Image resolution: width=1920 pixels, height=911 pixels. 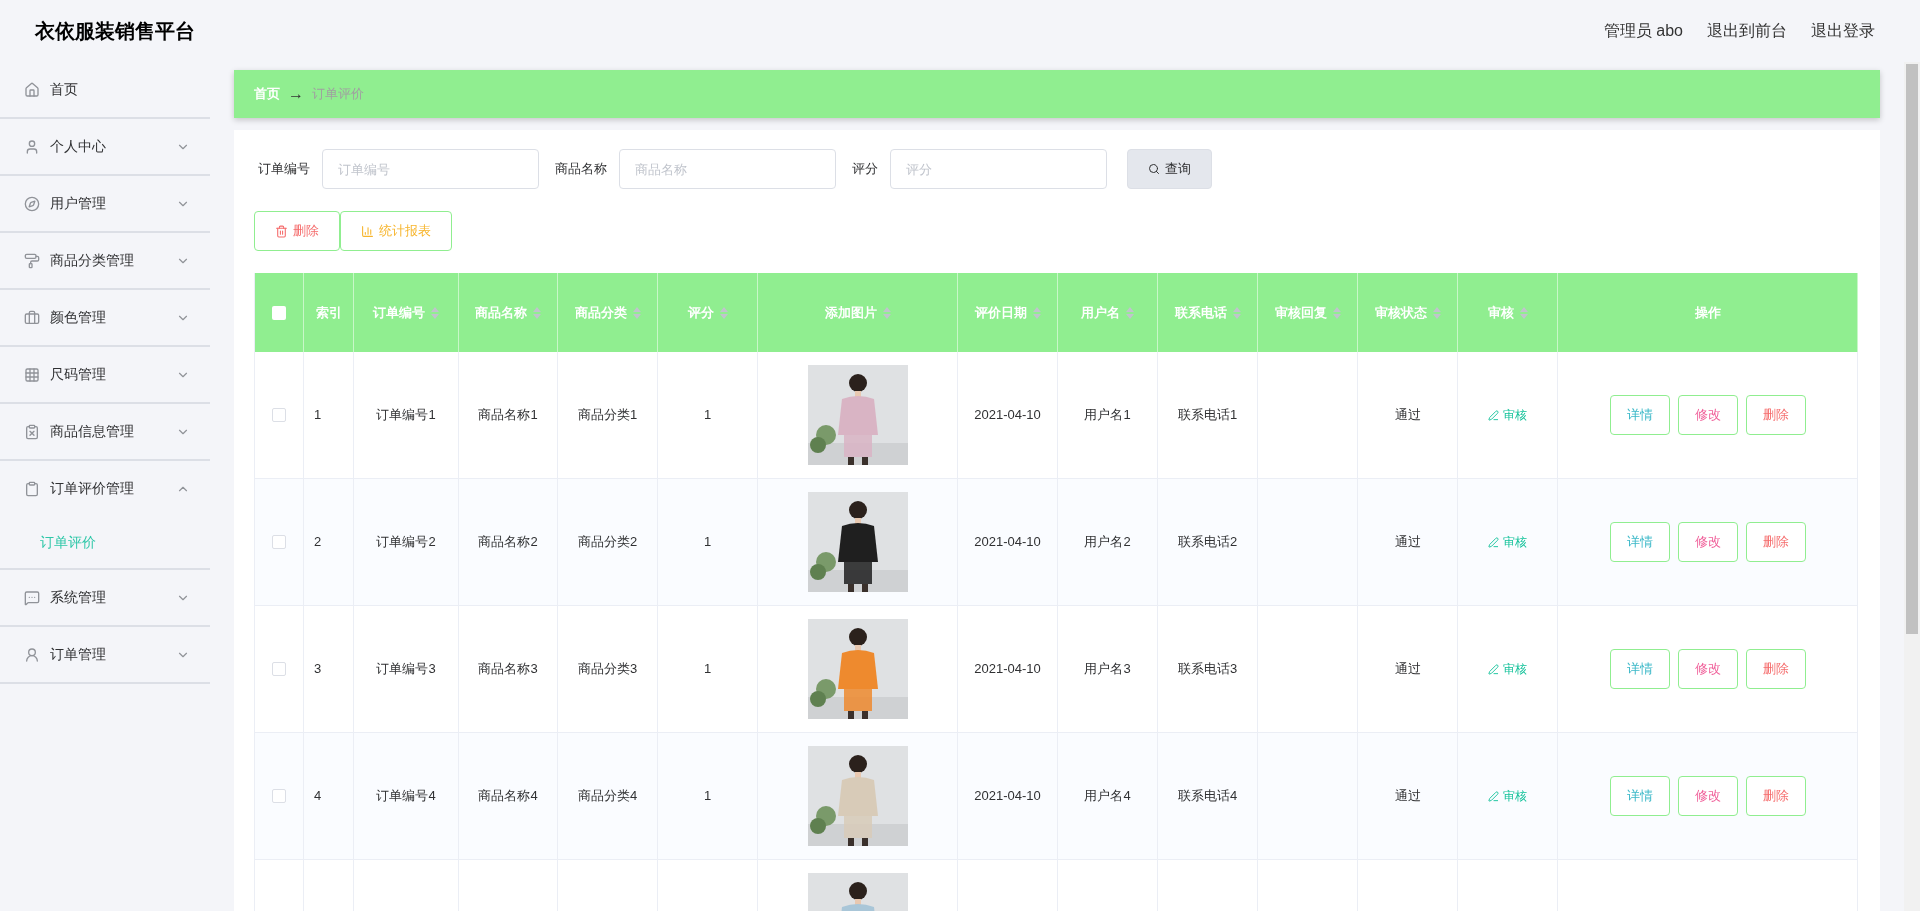 I want to click on menu-item: 订单评价管理, so click(x=105, y=488).